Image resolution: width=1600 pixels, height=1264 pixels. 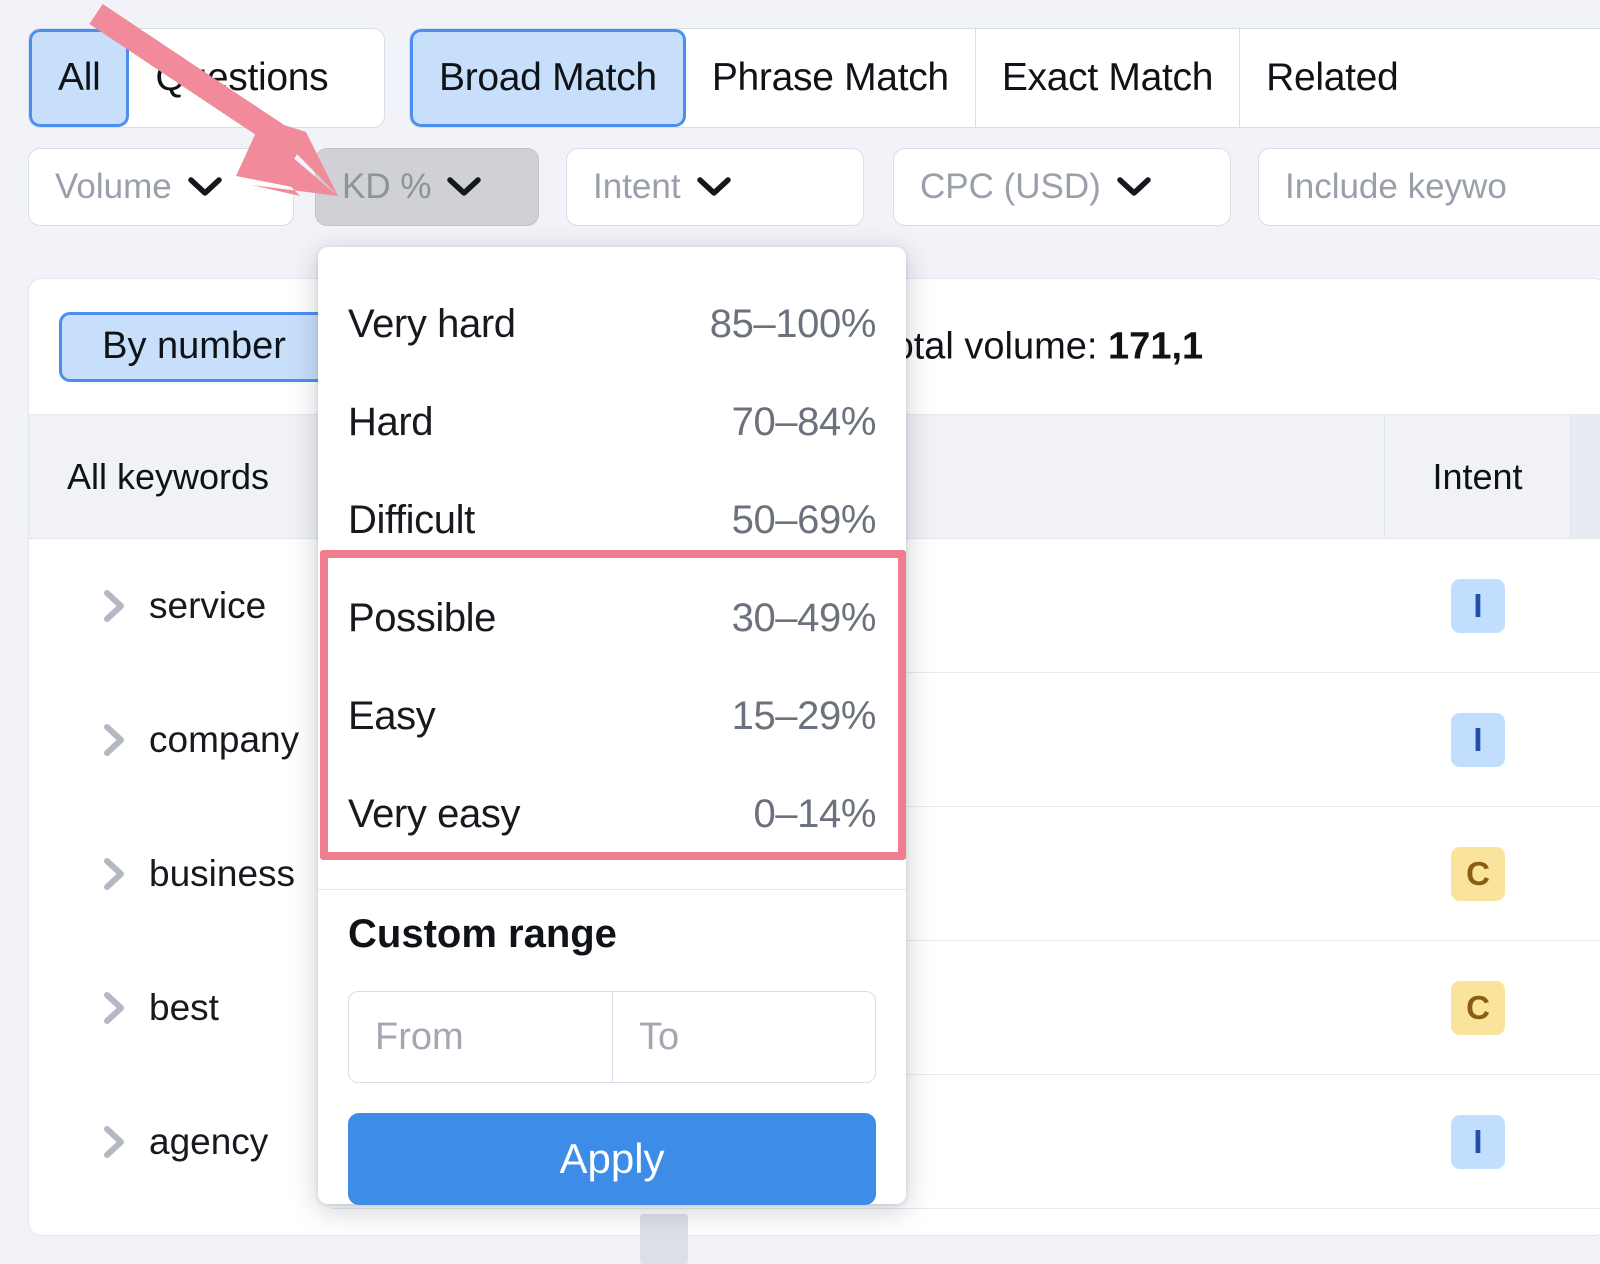 I want to click on filter-bar: Volume KD % Intent CPC (USD) Include key, so click(x=800, y=189).